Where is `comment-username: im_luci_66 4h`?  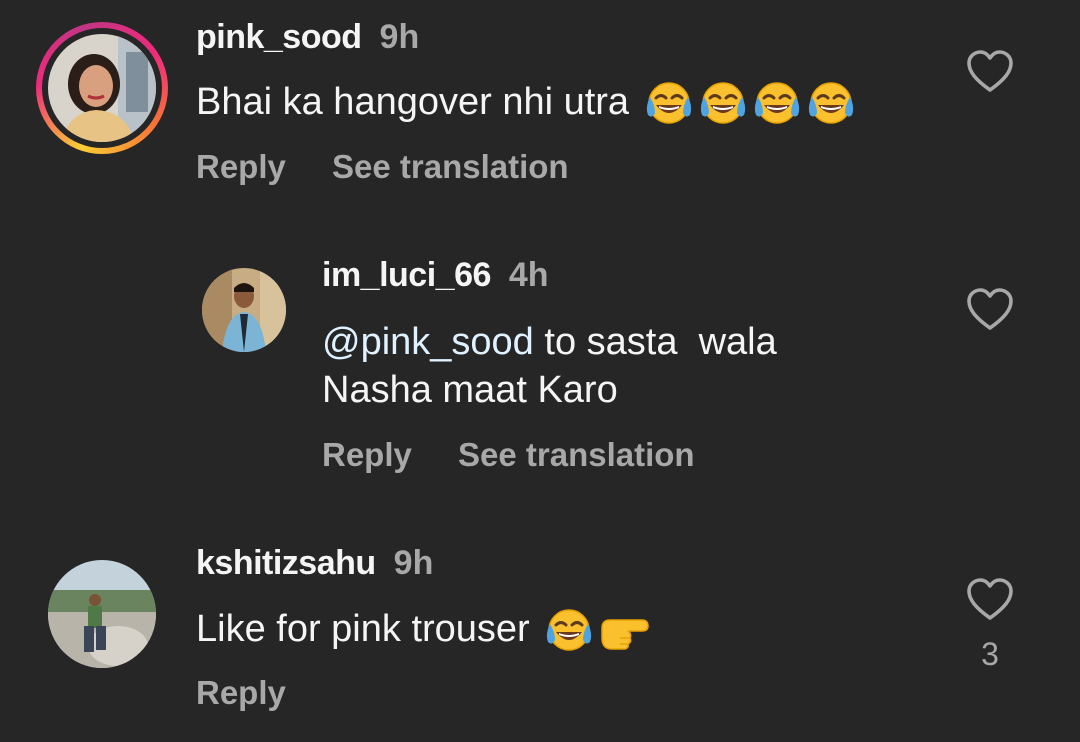
comment-username: im_luci_66 4h is located at coordinates (435, 275).